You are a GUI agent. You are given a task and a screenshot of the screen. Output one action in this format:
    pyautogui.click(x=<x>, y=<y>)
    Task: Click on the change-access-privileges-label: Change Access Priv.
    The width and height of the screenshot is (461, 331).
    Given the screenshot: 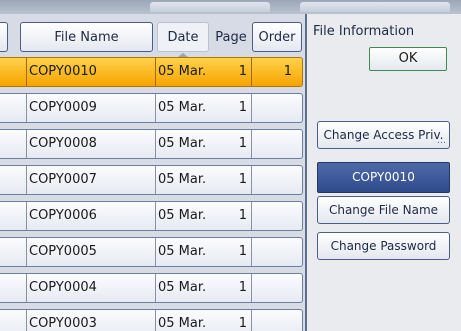 What is the action you would take?
    pyautogui.click(x=383, y=135)
    